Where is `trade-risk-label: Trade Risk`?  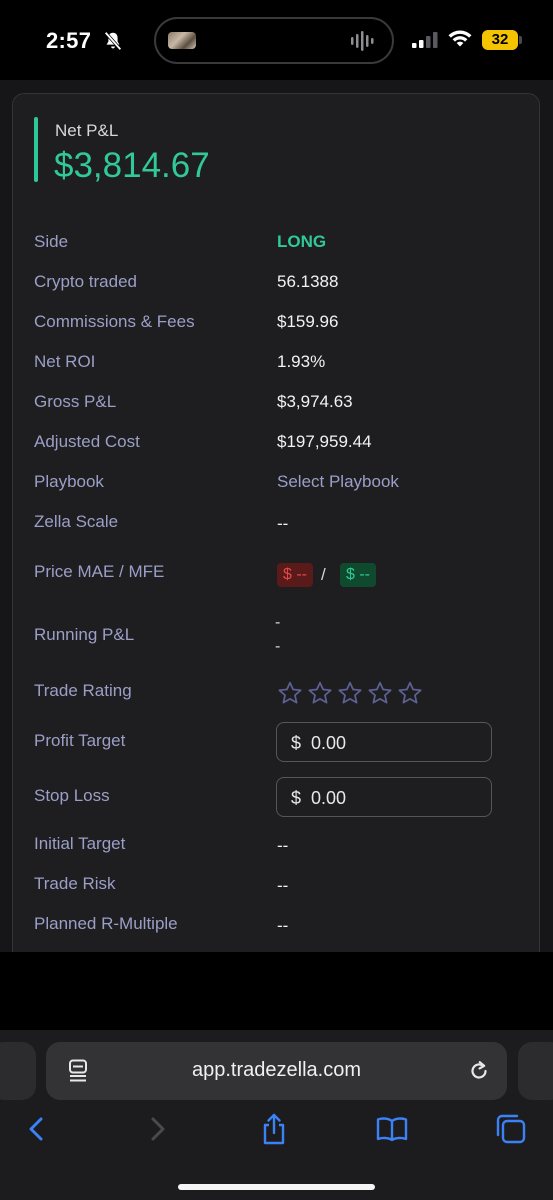 trade-risk-label: Trade Risk is located at coordinates (75, 883).